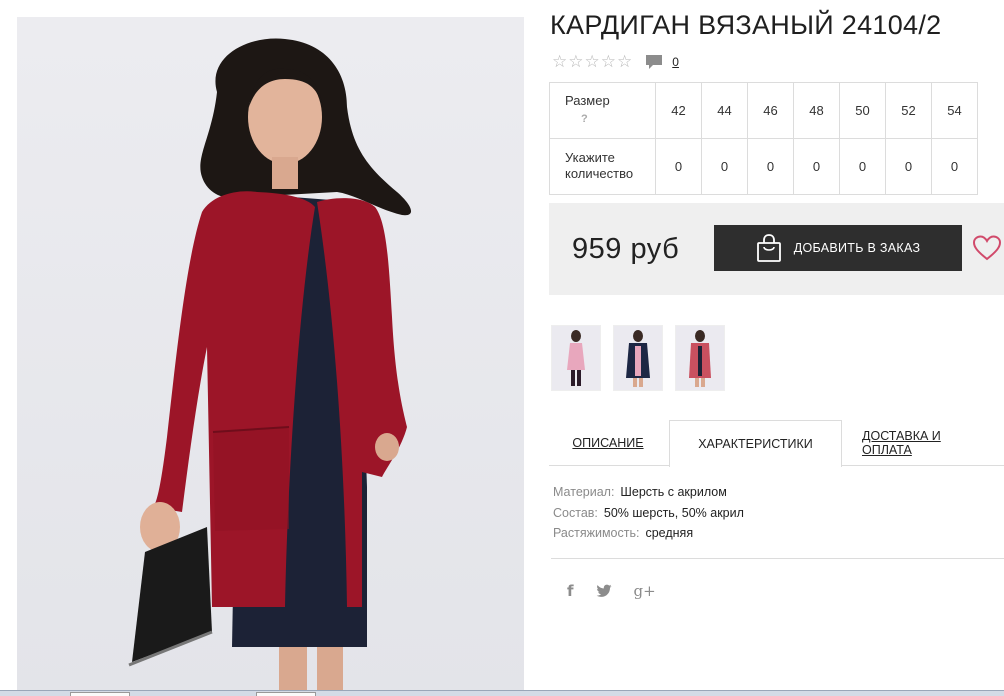 This screenshot has width=1004, height=696. Describe the element at coordinates (673, 512) in the screenshot. I see `spec-value: 50% шерсть, 50% акрил` at that location.